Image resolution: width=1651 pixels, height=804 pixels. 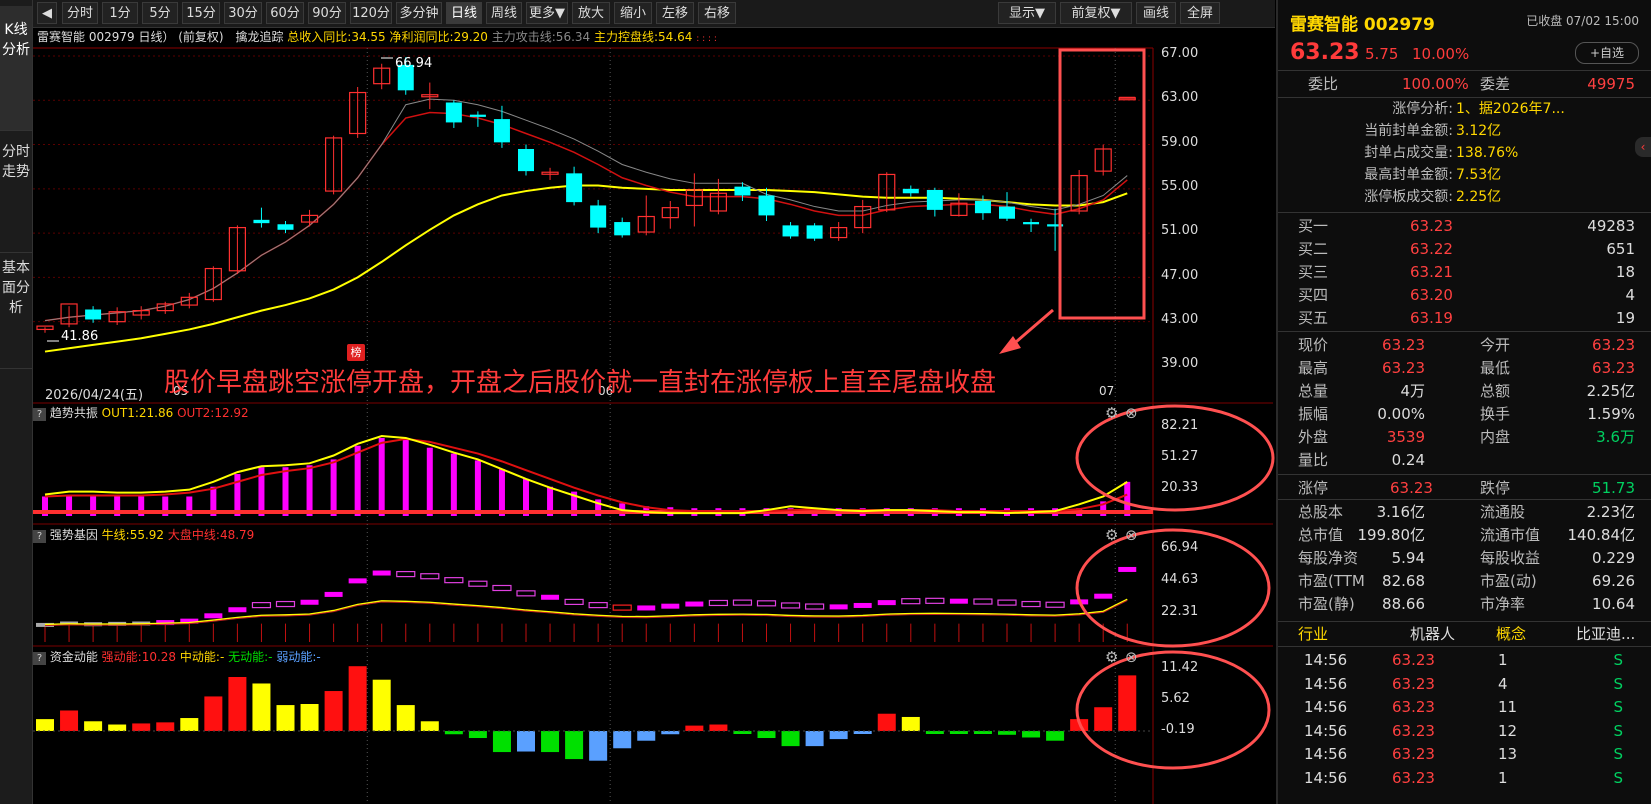 What do you see at coordinates (1313, 318) in the screenshot?
I see `bid-label: 买五` at bounding box center [1313, 318].